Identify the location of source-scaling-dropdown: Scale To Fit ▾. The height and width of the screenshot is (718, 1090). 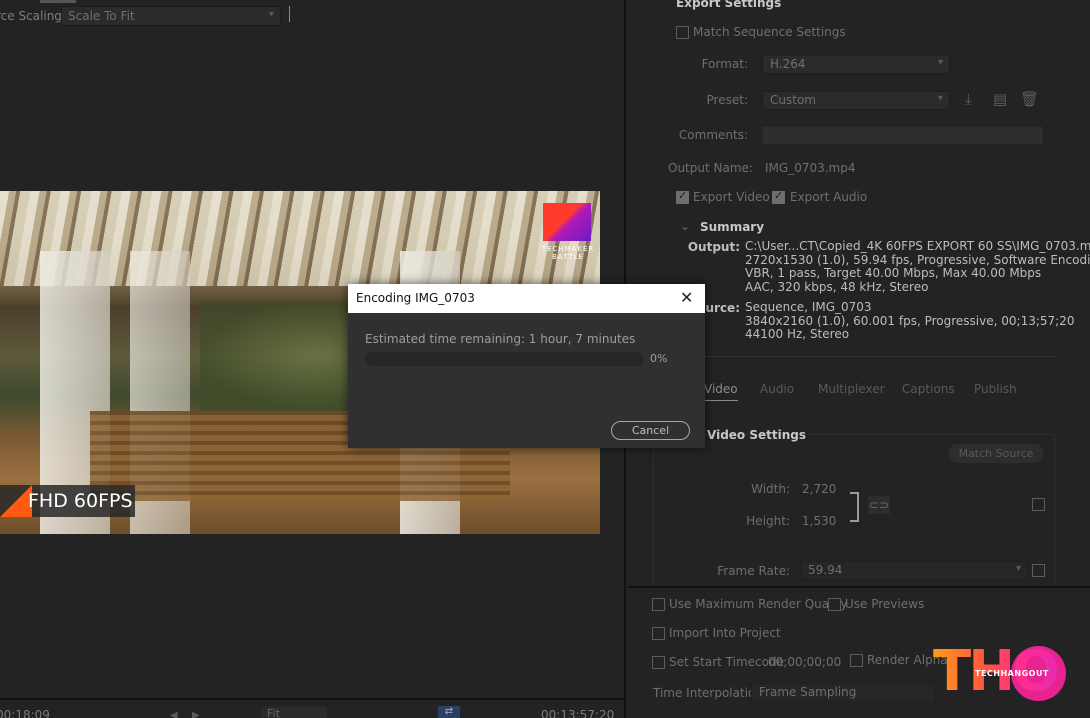
(171, 16).